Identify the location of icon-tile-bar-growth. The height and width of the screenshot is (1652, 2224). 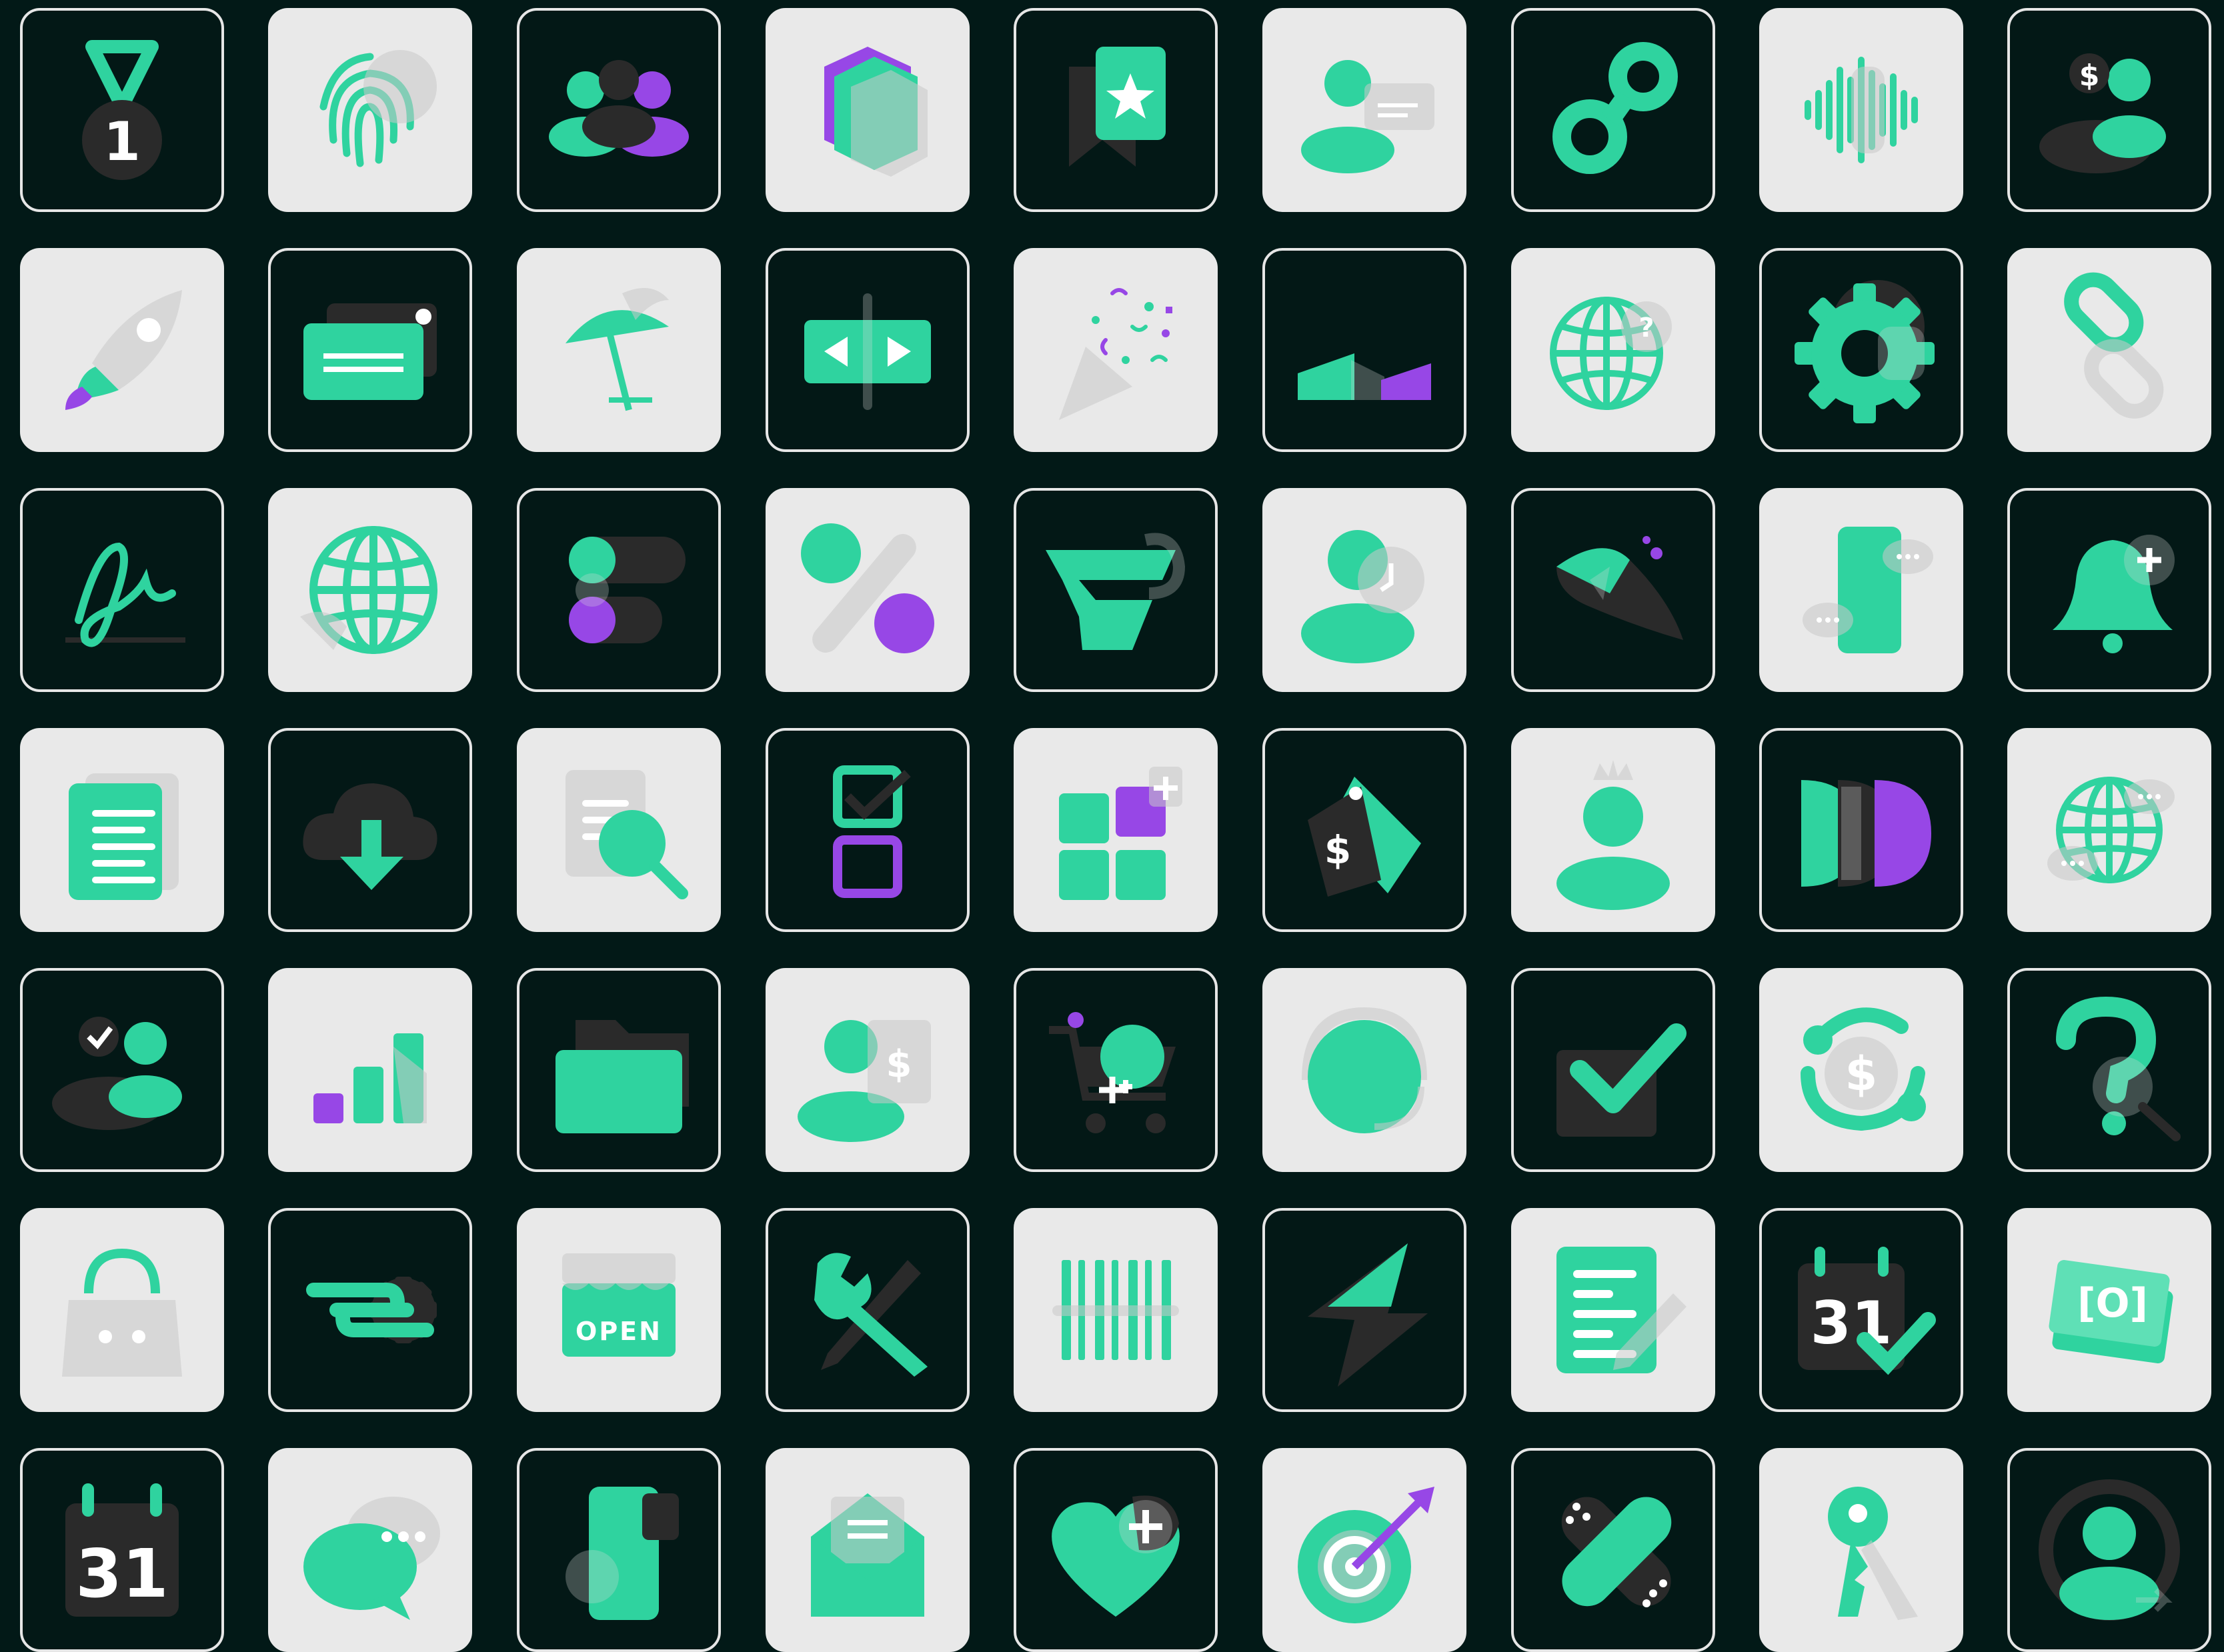
(370, 1070).